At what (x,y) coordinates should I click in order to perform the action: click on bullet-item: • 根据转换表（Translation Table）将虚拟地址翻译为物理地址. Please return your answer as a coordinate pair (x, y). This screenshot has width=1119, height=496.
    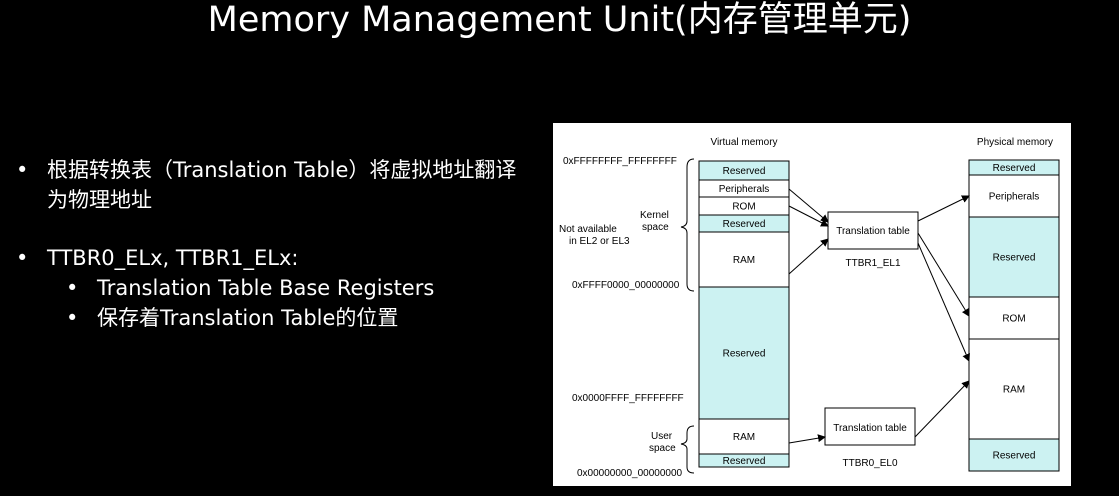
    Looking at the image, I should click on (274, 185).